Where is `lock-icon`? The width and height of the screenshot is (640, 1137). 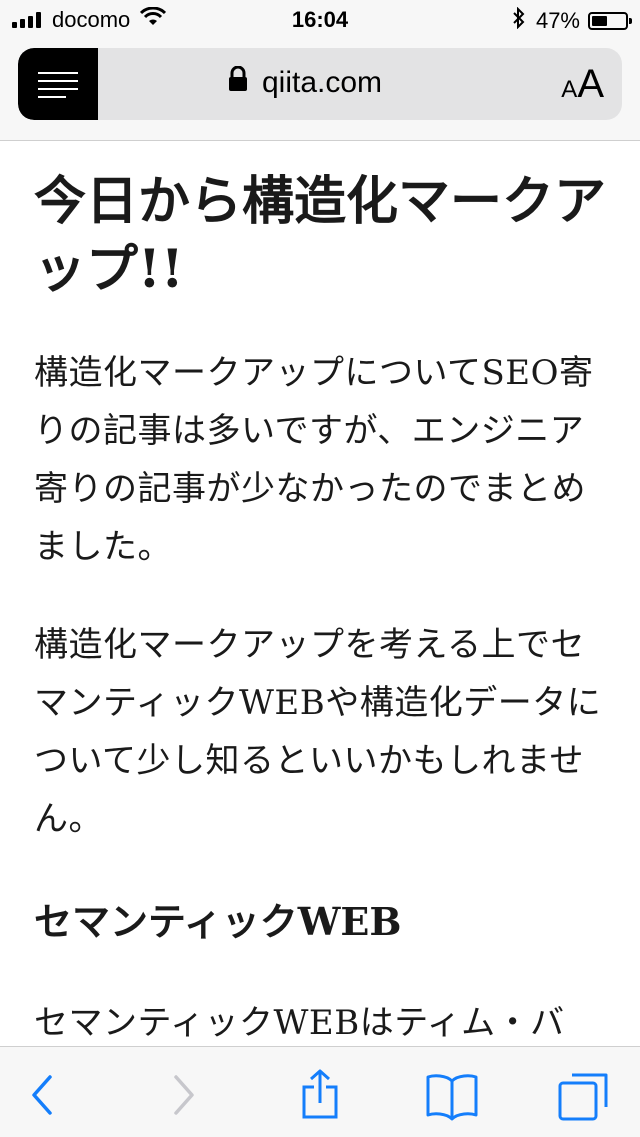
lock-icon is located at coordinates (238, 82).